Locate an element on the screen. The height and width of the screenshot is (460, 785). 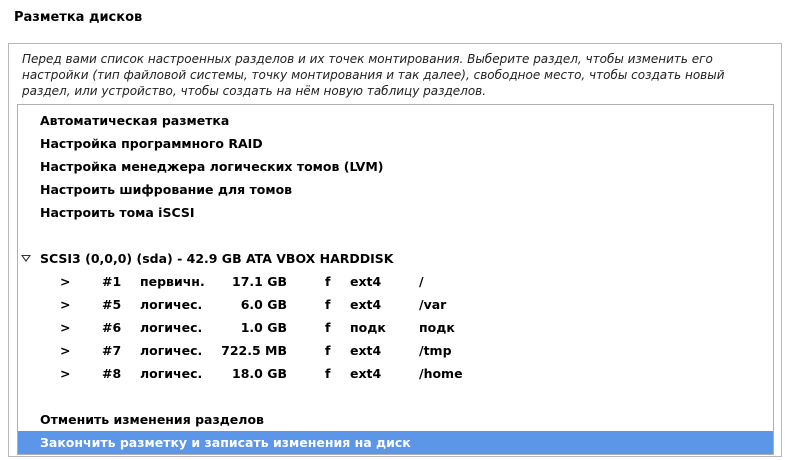
partition-row: > #1 первичн. 17.1 GB f ext4 / is located at coordinates (395, 281).